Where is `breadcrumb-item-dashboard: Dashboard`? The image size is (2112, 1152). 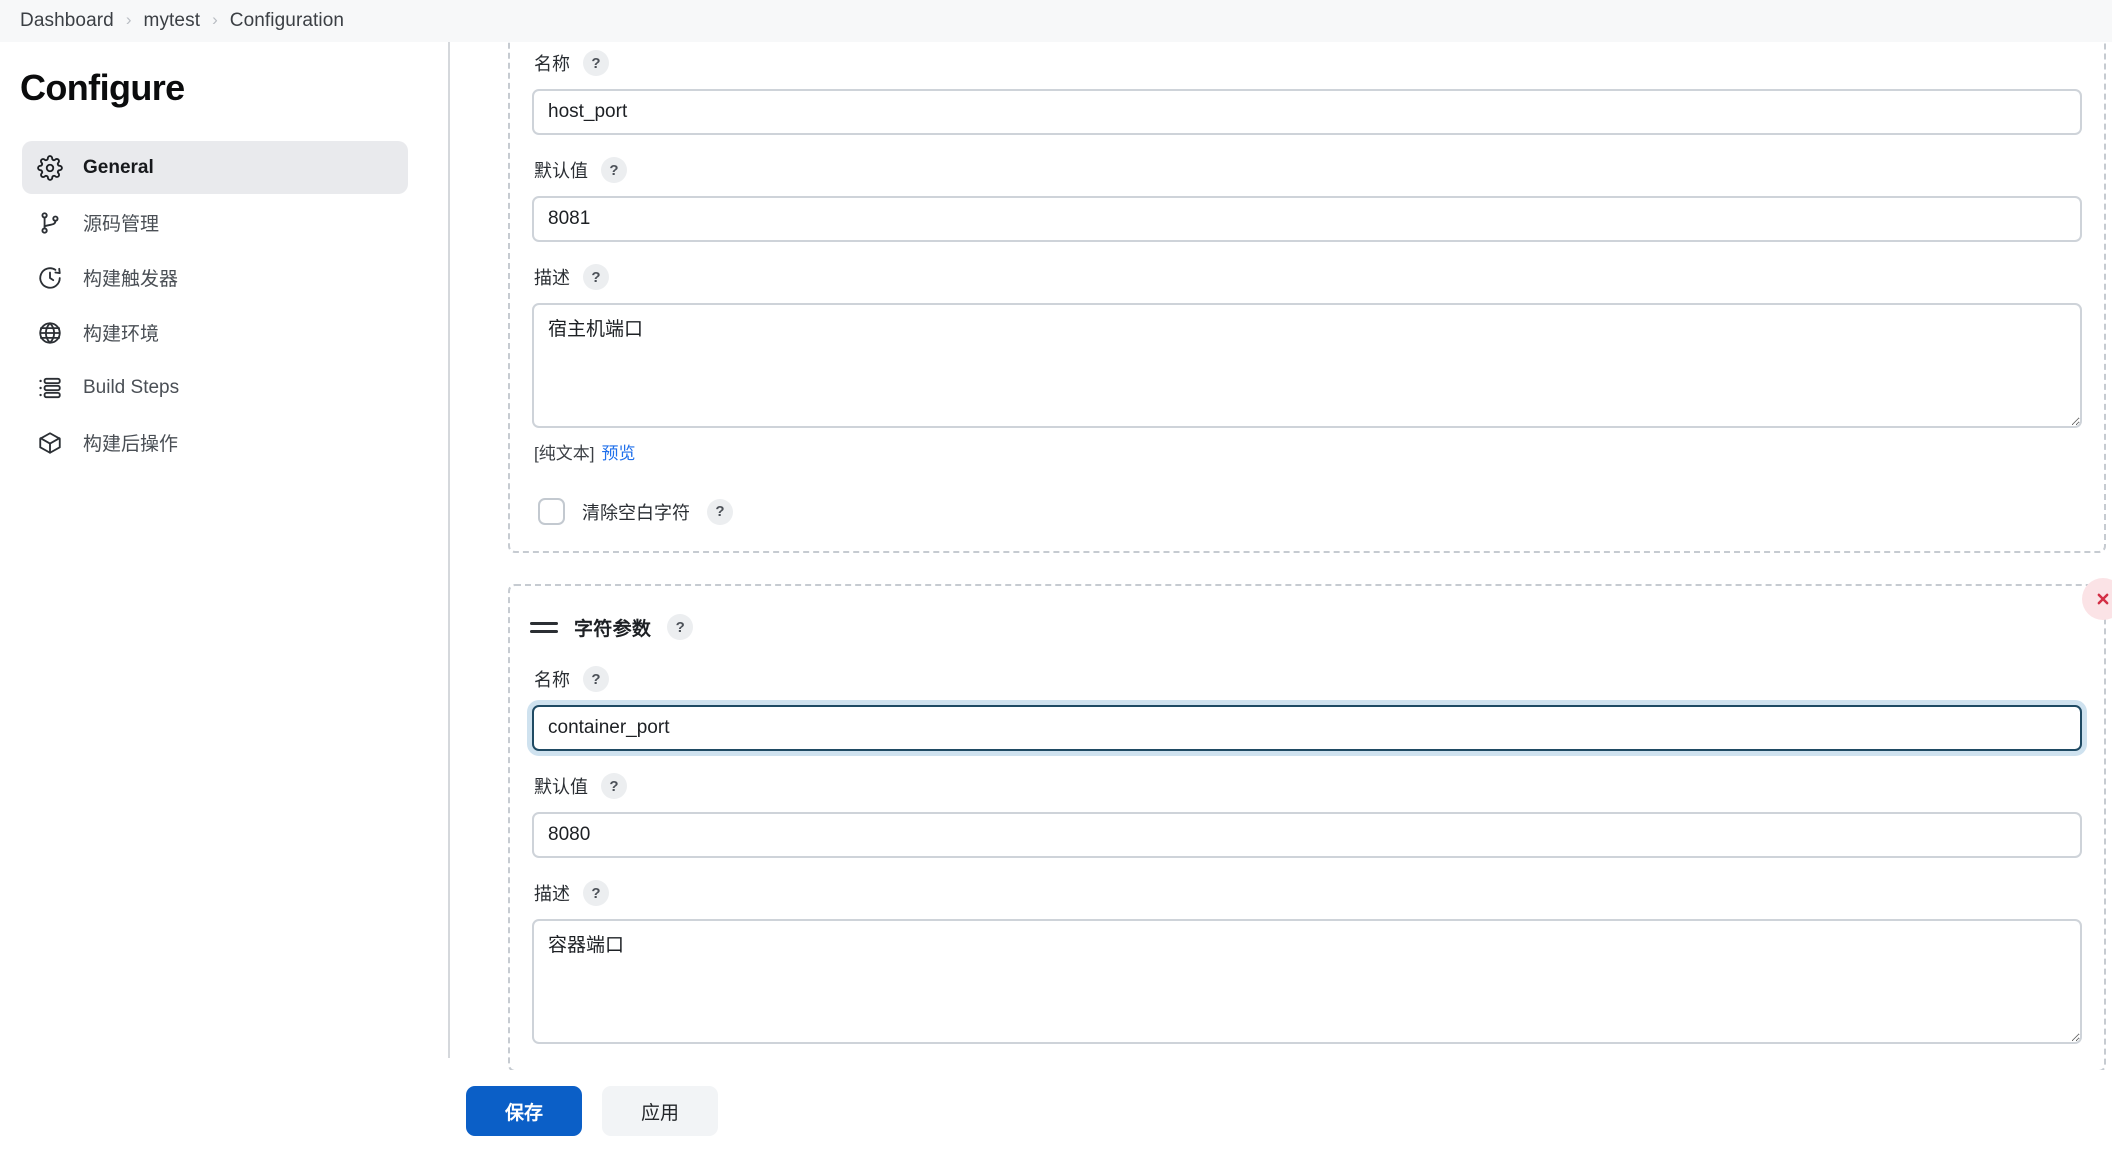
breadcrumb-item-dashboard: Dashboard is located at coordinates (67, 21).